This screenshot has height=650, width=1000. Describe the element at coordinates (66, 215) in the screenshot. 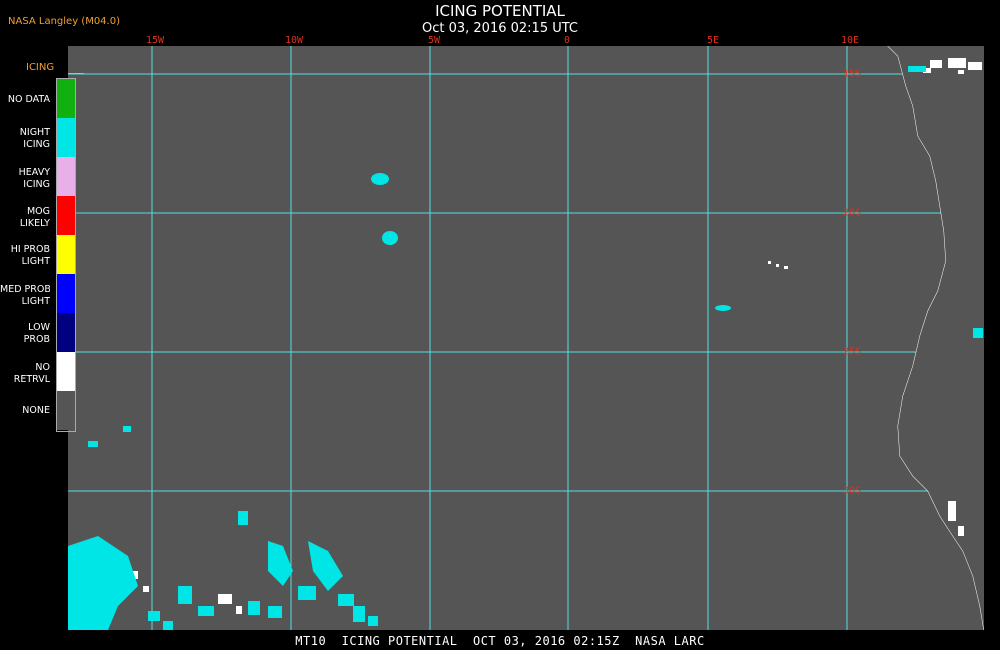

I see `legend-swatch-mog-likely` at that location.